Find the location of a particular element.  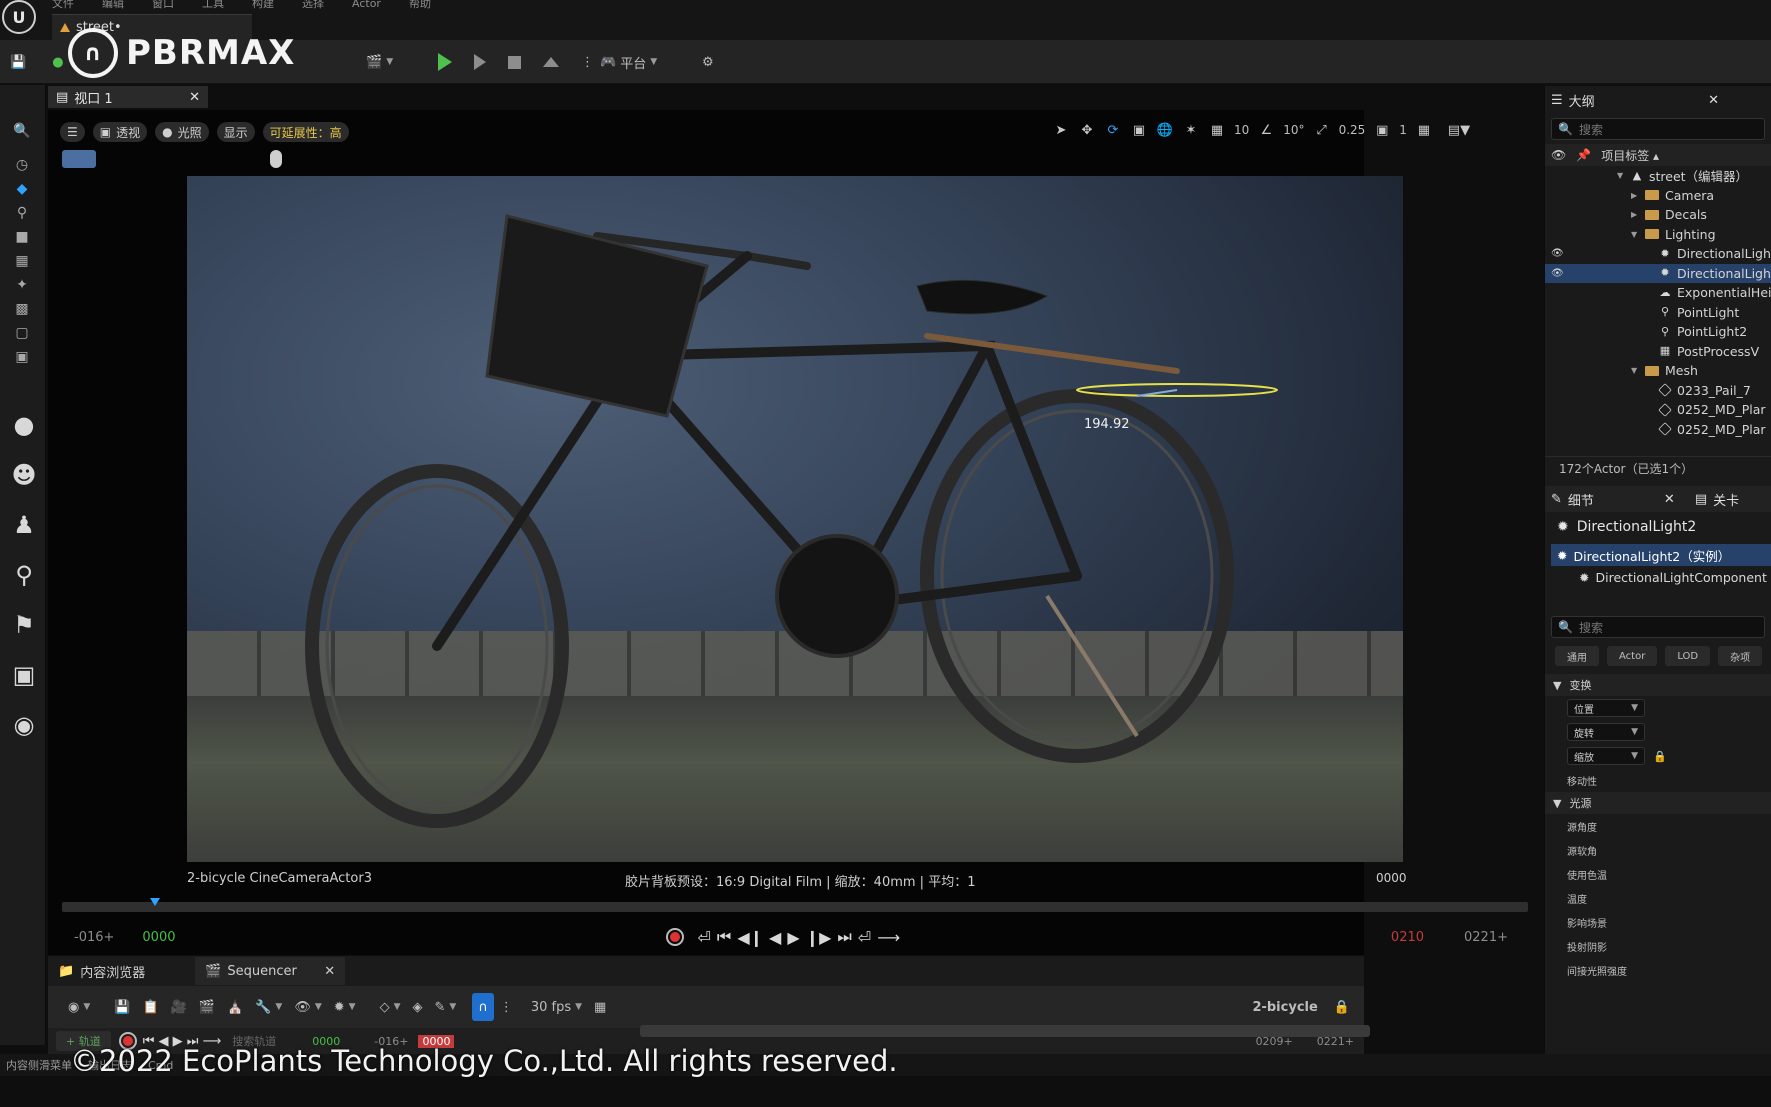

jump-end-icon: ⏎ is located at coordinates (864, 937).